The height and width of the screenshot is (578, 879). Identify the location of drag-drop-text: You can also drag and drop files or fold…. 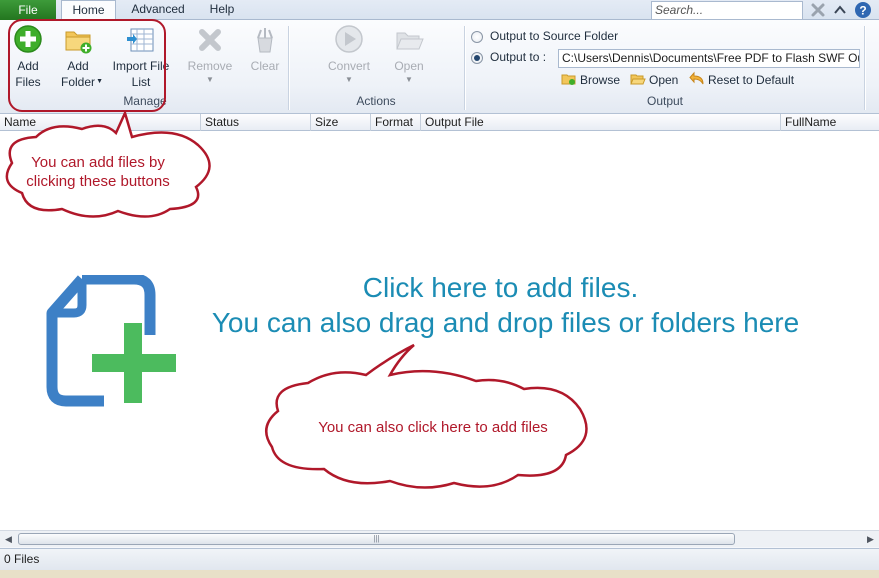
(472, 323).